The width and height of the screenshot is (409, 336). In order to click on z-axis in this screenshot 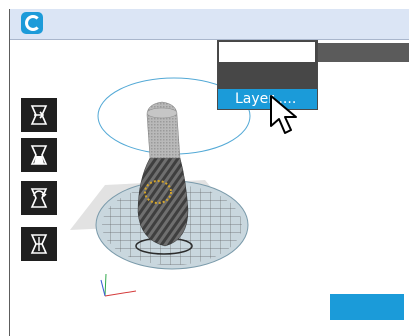, I will do `click(103, 288)`.